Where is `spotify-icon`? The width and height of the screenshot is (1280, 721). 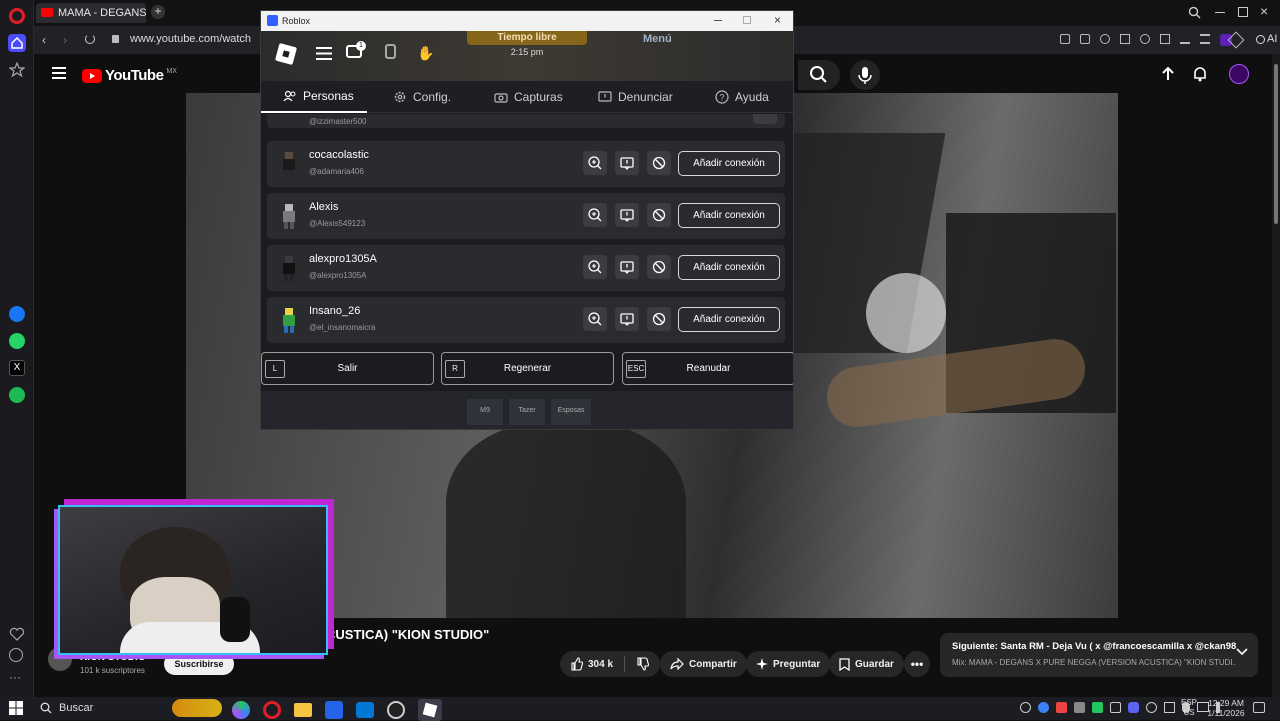 spotify-icon is located at coordinates (17, 395).